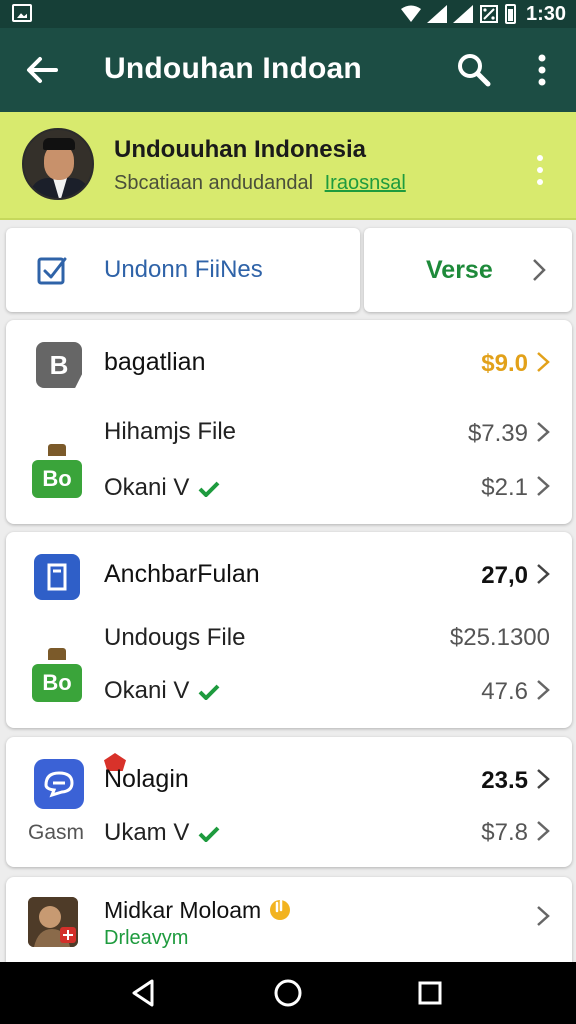 The height and width of the screenshot is (1024, 576). Describe the element at coordinates (146, 779) in the screenshot. I see `card-title: Nolagin` at that location.